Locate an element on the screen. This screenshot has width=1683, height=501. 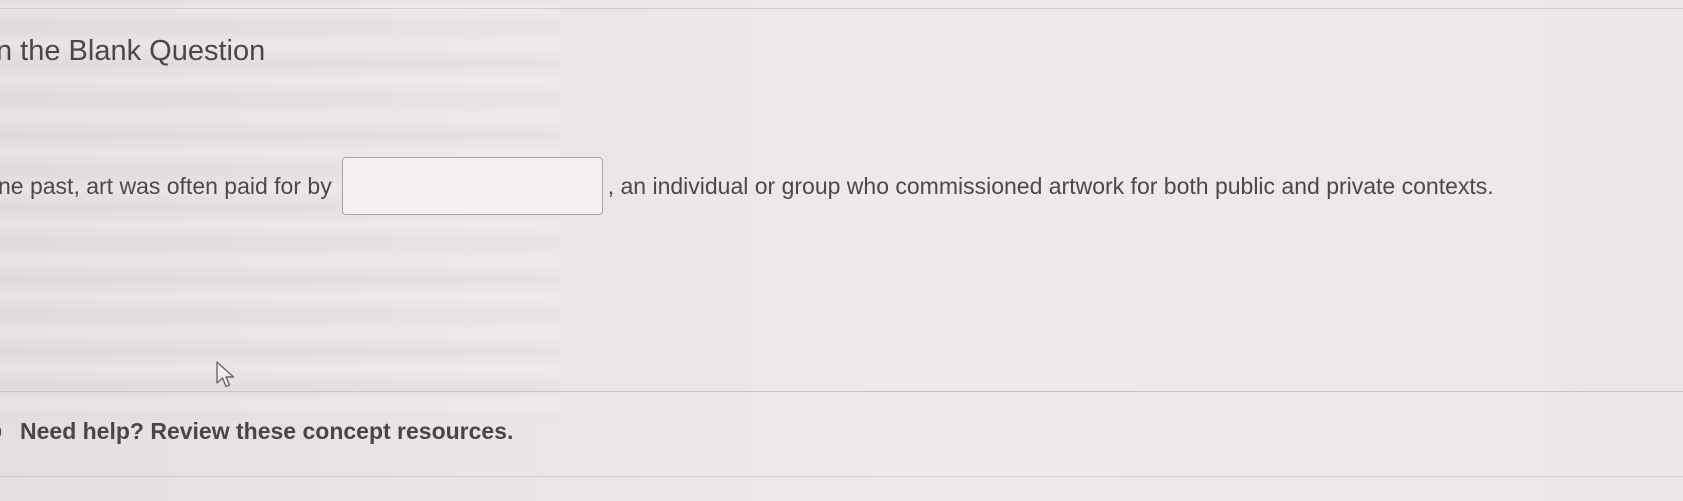
bottom-divider is located at coordinates (841, 476).